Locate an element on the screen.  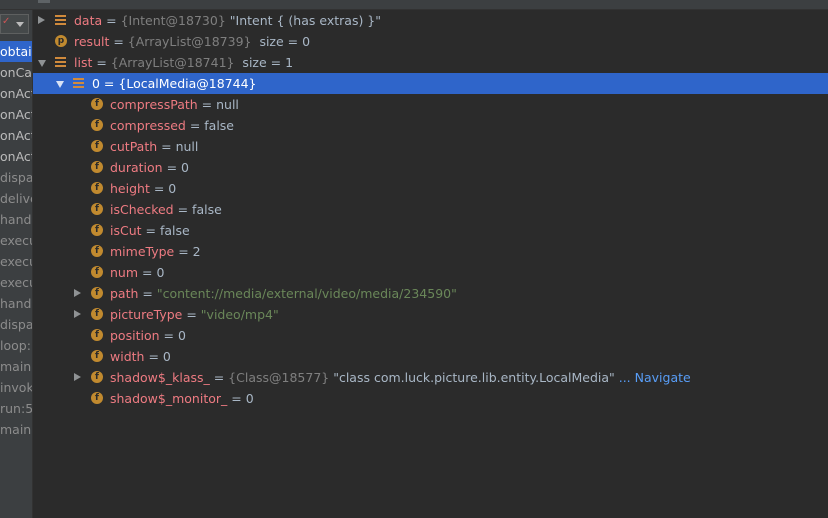
frame-item: delive is located at coordinates (16, 198).